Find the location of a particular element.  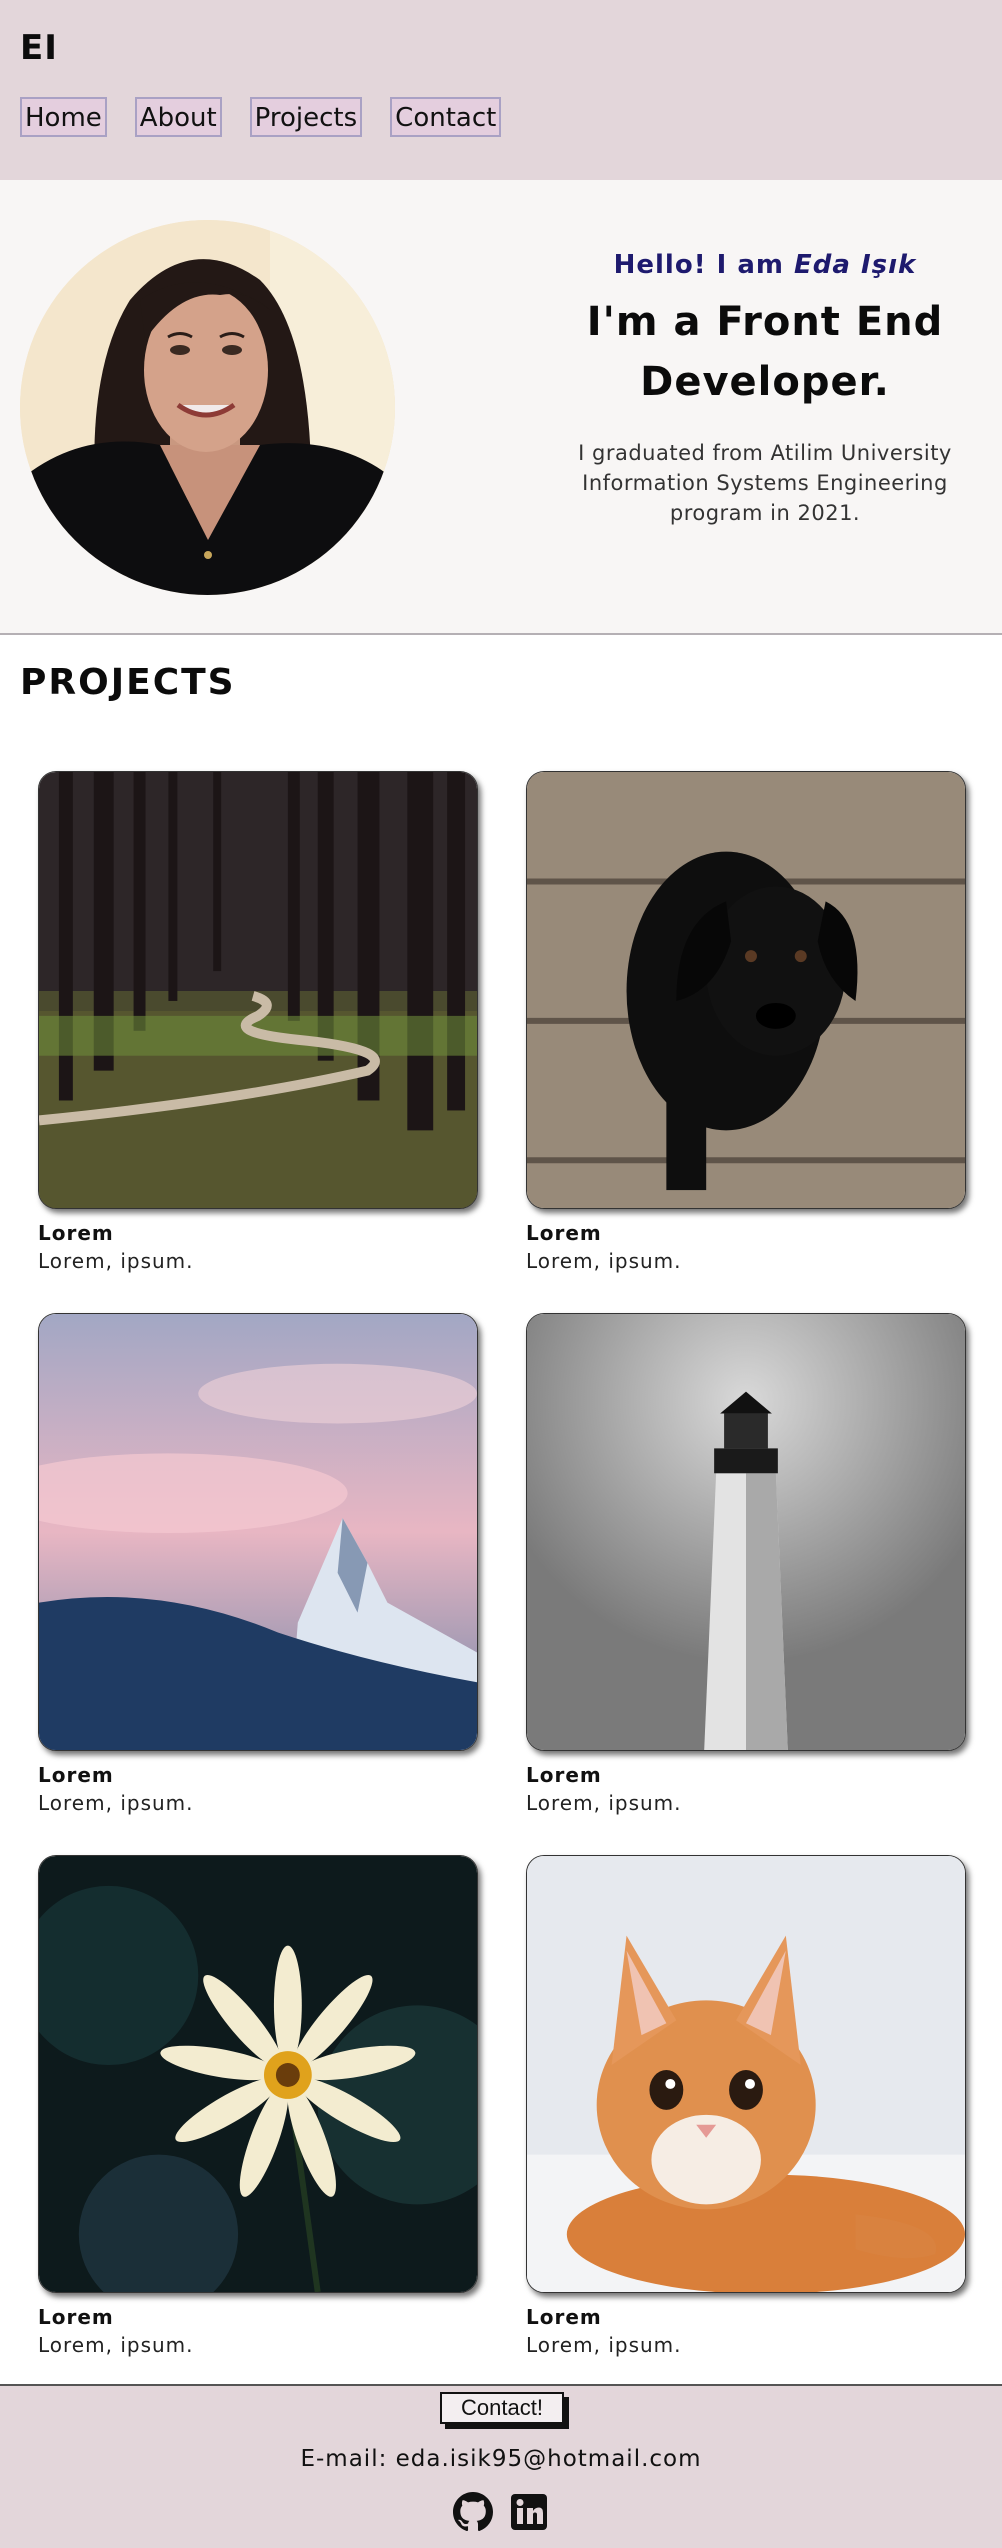

project-image-black-puppy is located at coordinates (746, 990).